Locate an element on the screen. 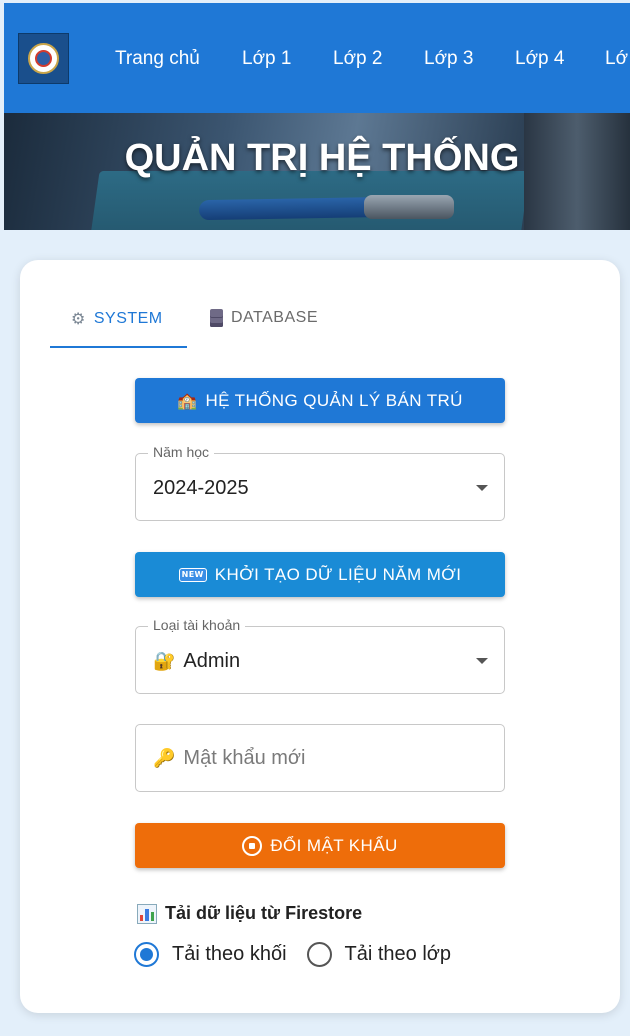  reset-lock-icon is located at coordinates (252, 845).